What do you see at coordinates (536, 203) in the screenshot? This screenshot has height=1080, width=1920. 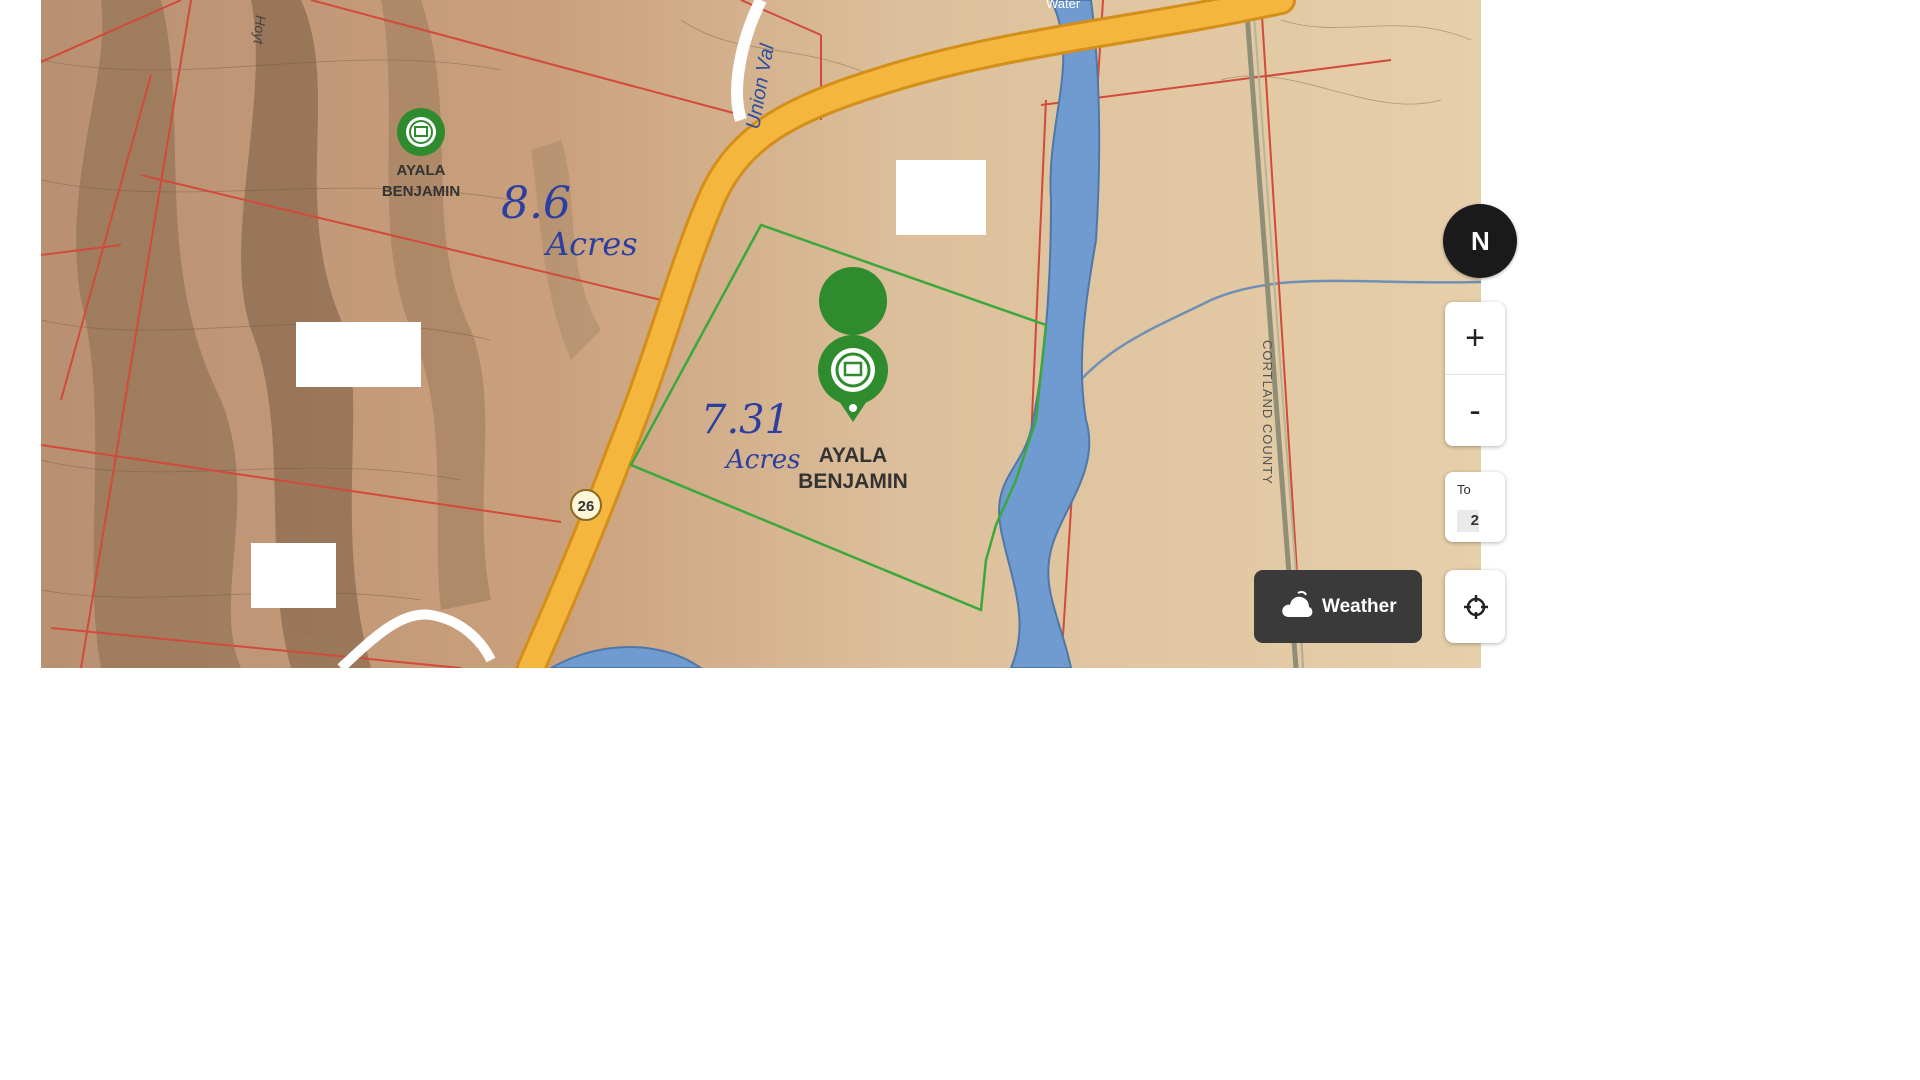 I see `acres-left-number: 8.6` at bounding box center [536, 203].